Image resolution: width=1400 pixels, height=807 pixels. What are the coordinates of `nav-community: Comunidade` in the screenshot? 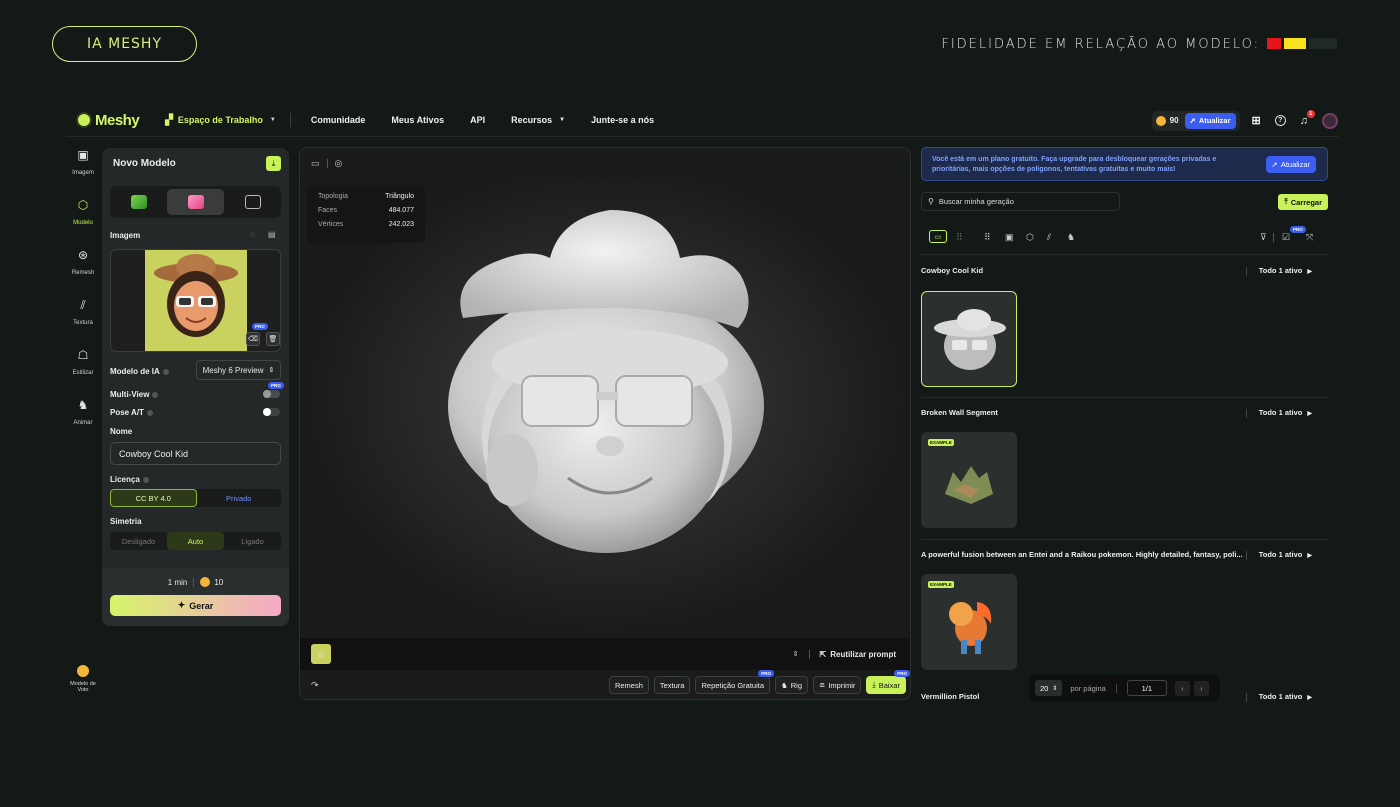 It's located at (338, 120).